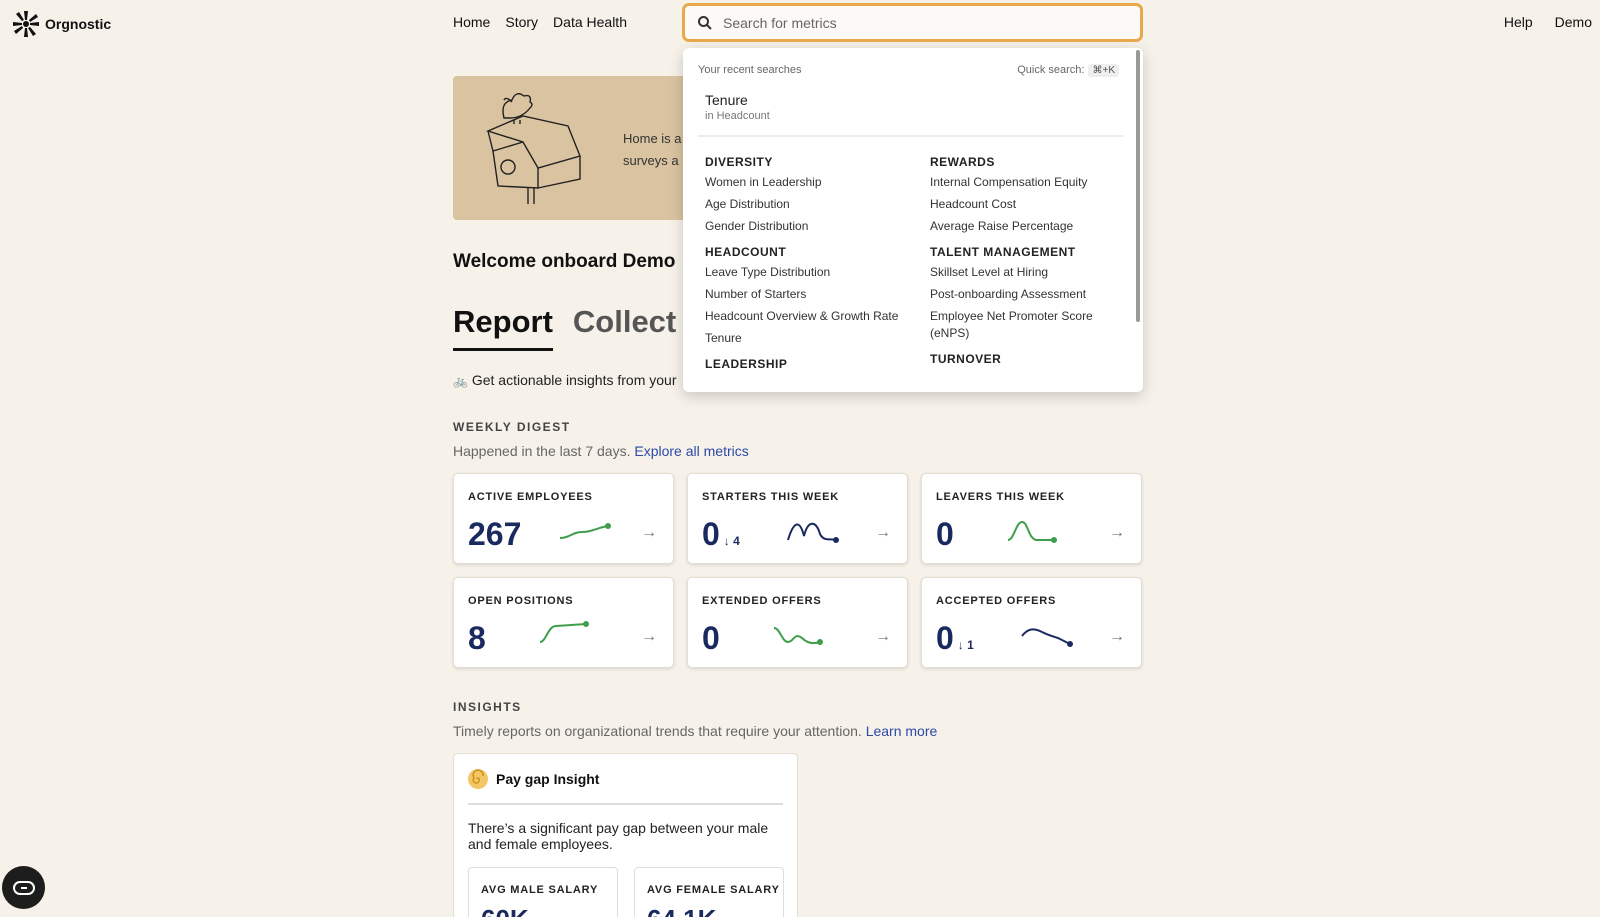 This screenshot has width=1600, height=917. Describe the element at coordinates (705, 22) in the screenshot. I see `search-icon` at that location.